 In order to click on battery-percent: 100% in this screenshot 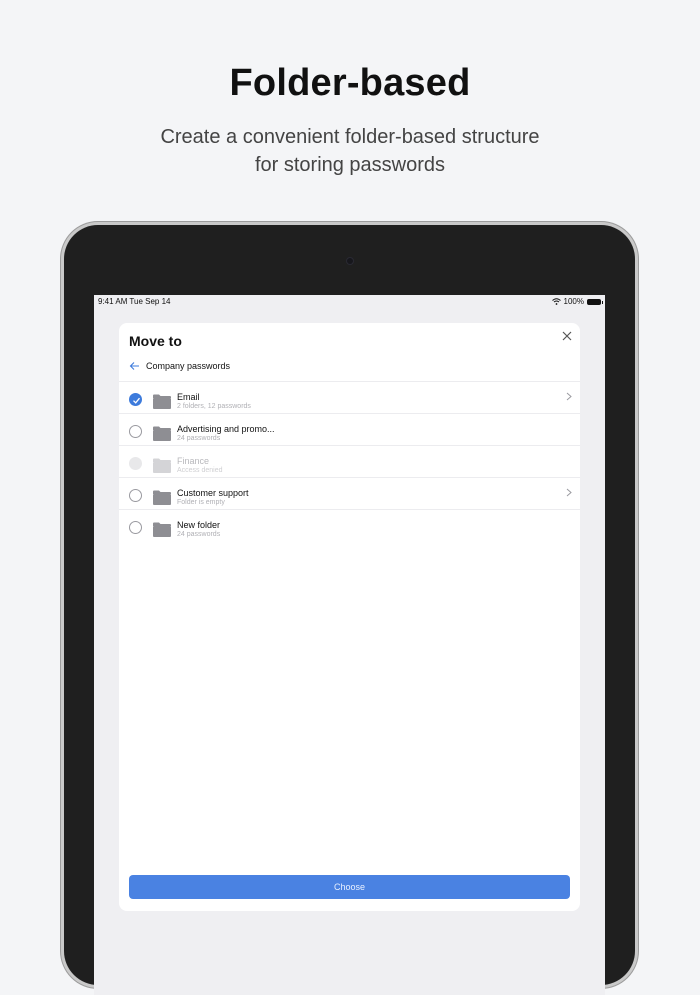, I will do `click(573, 301)`.